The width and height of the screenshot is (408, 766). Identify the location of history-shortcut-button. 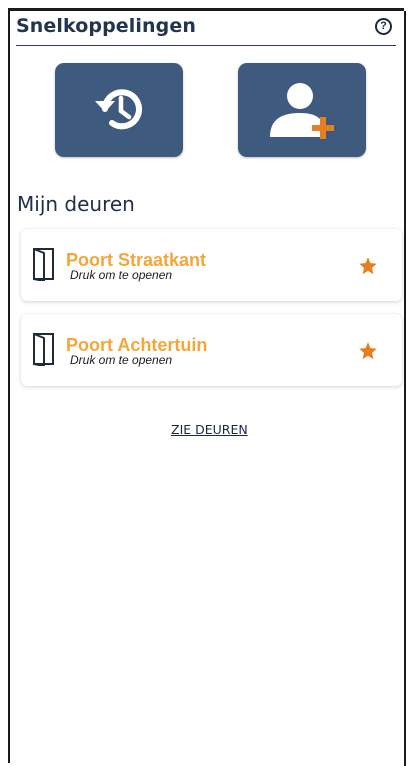
(119, 110).